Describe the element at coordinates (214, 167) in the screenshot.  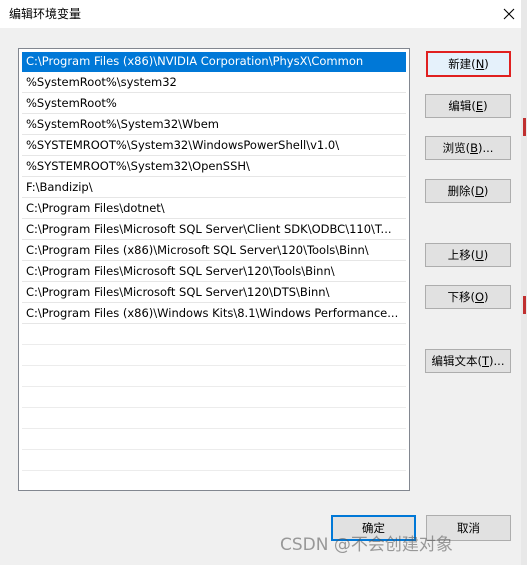
I see `path-list-item: %SYSTEMROOT%\System32\OpenSSH\` at that location.